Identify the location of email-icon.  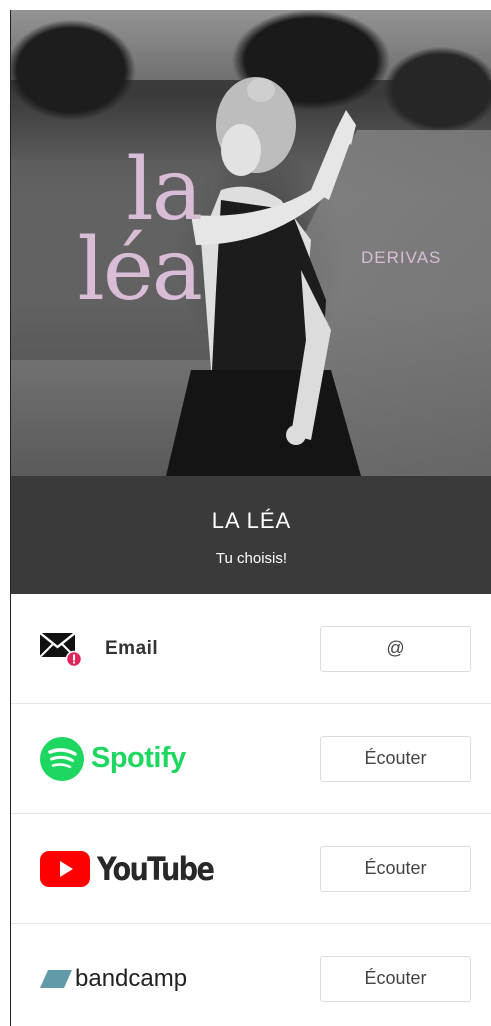
(61, 649).